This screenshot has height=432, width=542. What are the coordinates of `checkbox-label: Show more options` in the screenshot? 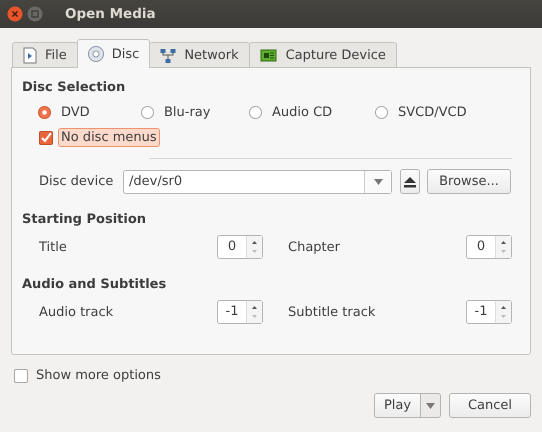 It's located at (98, 375).